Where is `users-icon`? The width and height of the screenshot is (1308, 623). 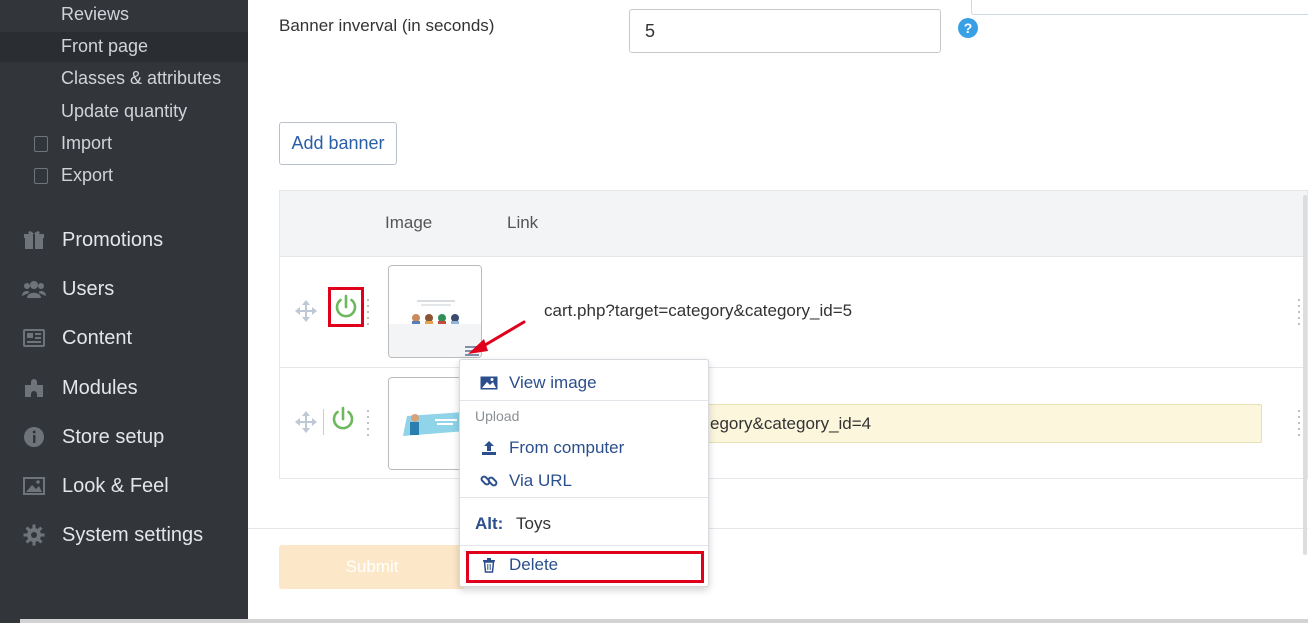
users-icon is located at coordinates (34, 289).